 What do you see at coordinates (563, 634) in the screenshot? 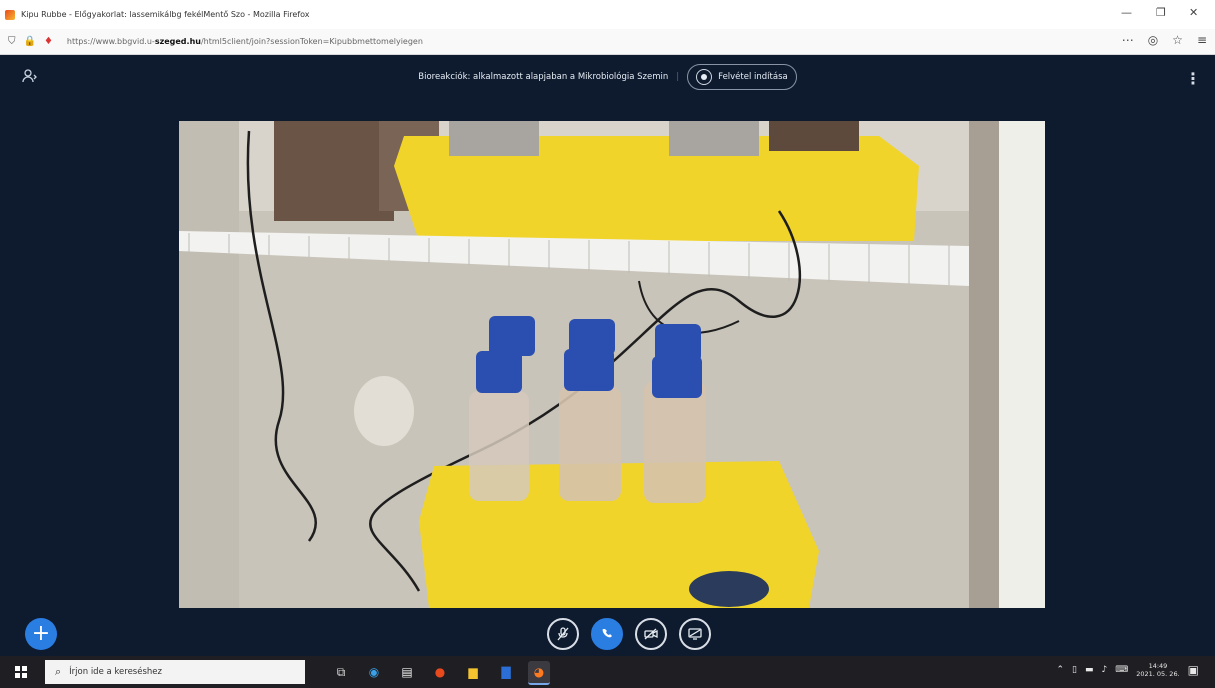
I see `mic-muted-icon` at bounding box center [563, 634].